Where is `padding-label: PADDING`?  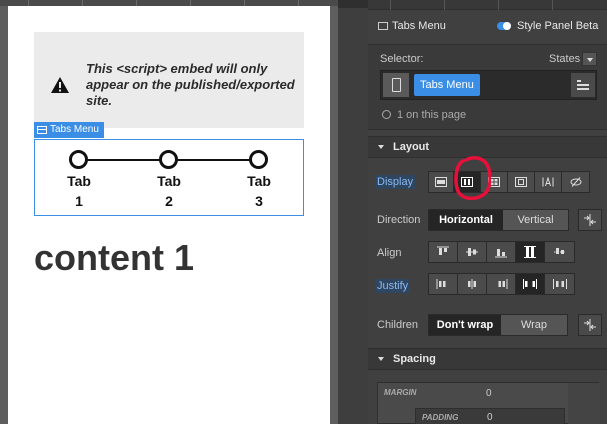 padding-label: PADDING is located at coordinates (440, 417).